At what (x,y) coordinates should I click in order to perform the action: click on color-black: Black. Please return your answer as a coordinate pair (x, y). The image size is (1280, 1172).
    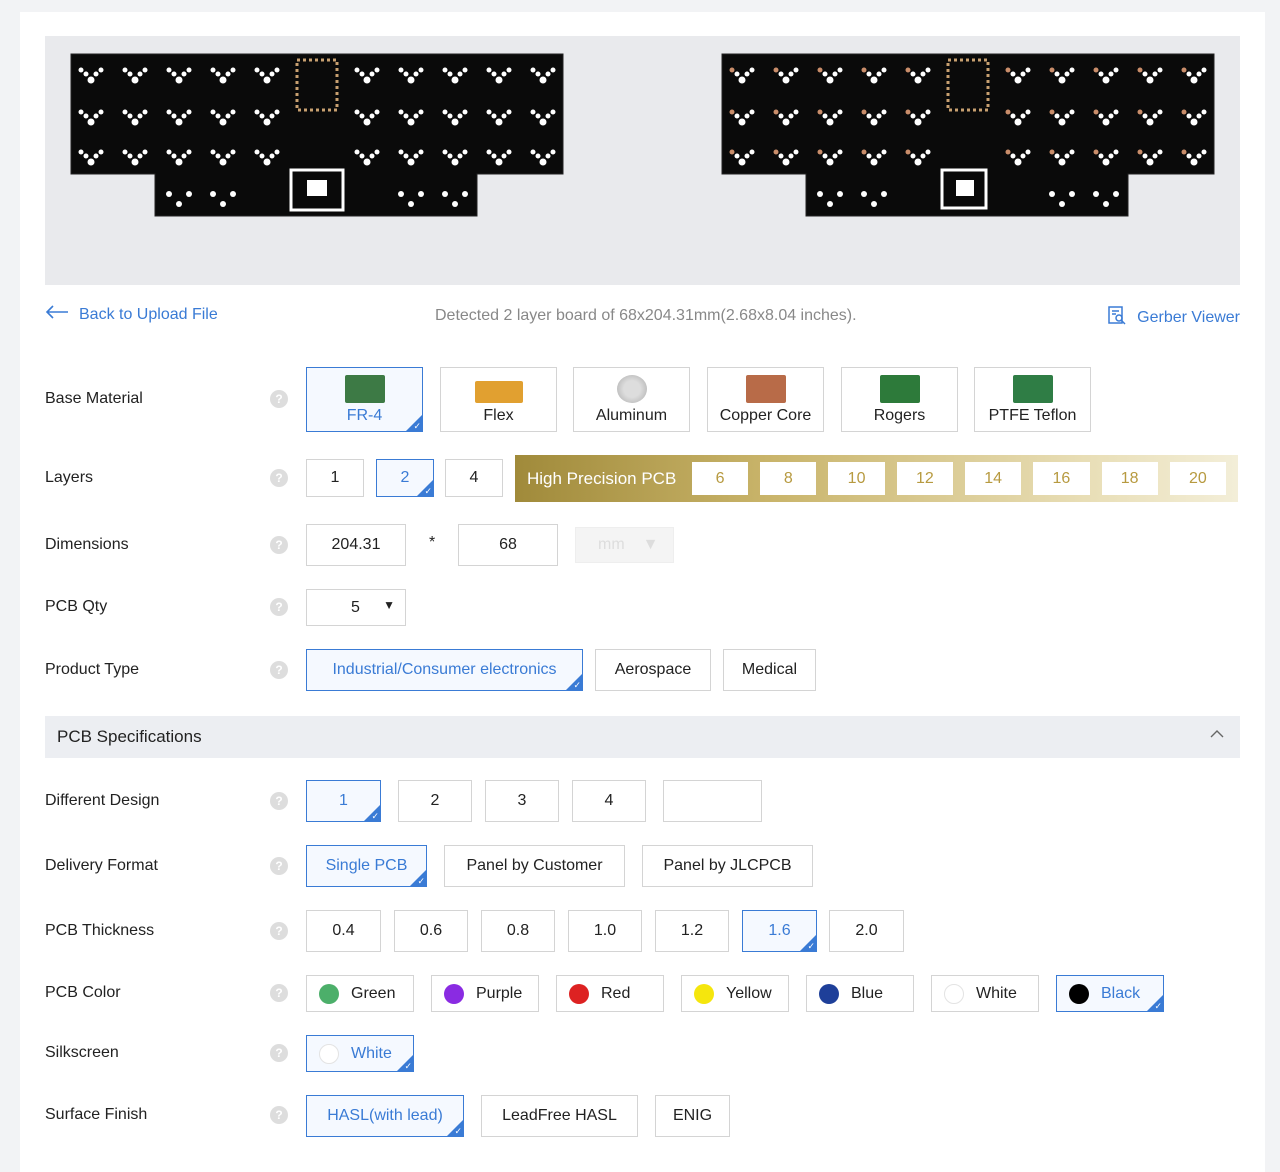
    Looking at the image, I should click on (1110, 993).